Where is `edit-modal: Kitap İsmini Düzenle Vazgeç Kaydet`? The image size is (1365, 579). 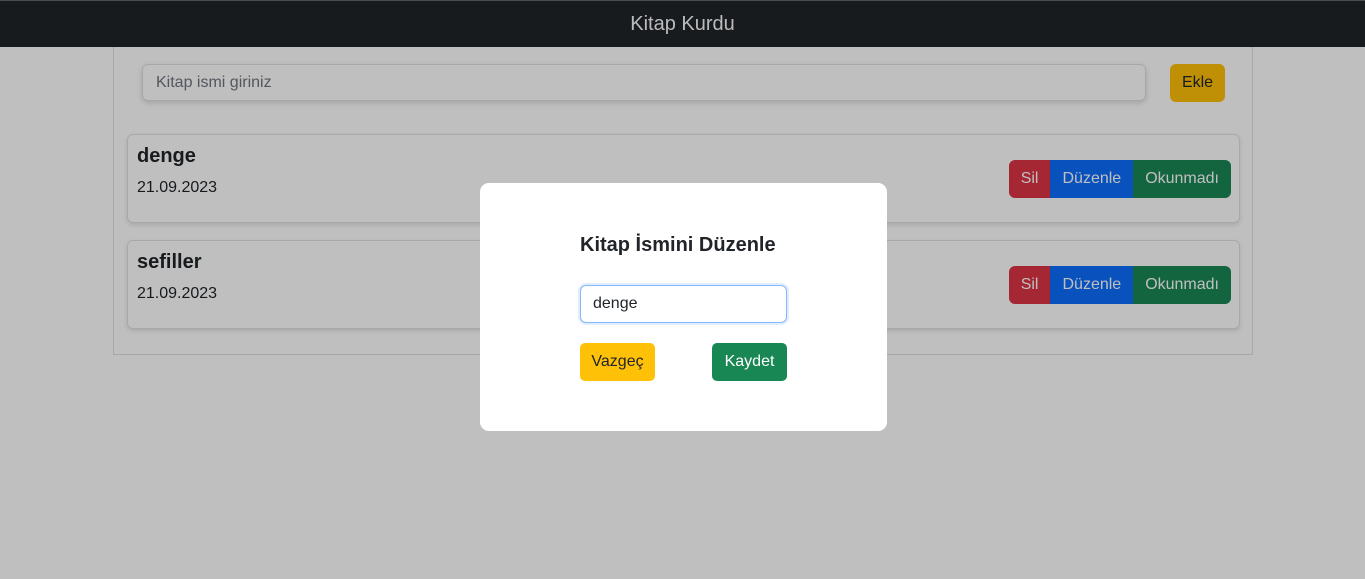 edit-modal: Kitap İsmini Düzenle Vazgeç Kaydet is located at coordinates (683, 307).